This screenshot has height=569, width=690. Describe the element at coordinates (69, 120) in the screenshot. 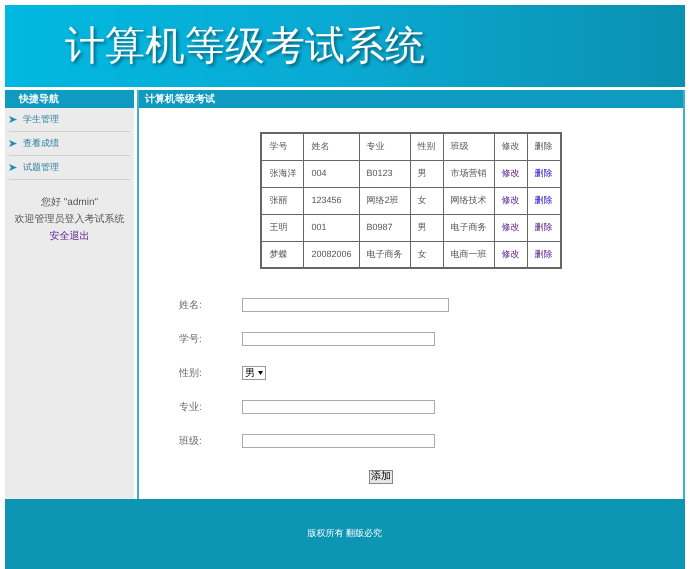

I see `sidebar-item: 学生管理` at that location.